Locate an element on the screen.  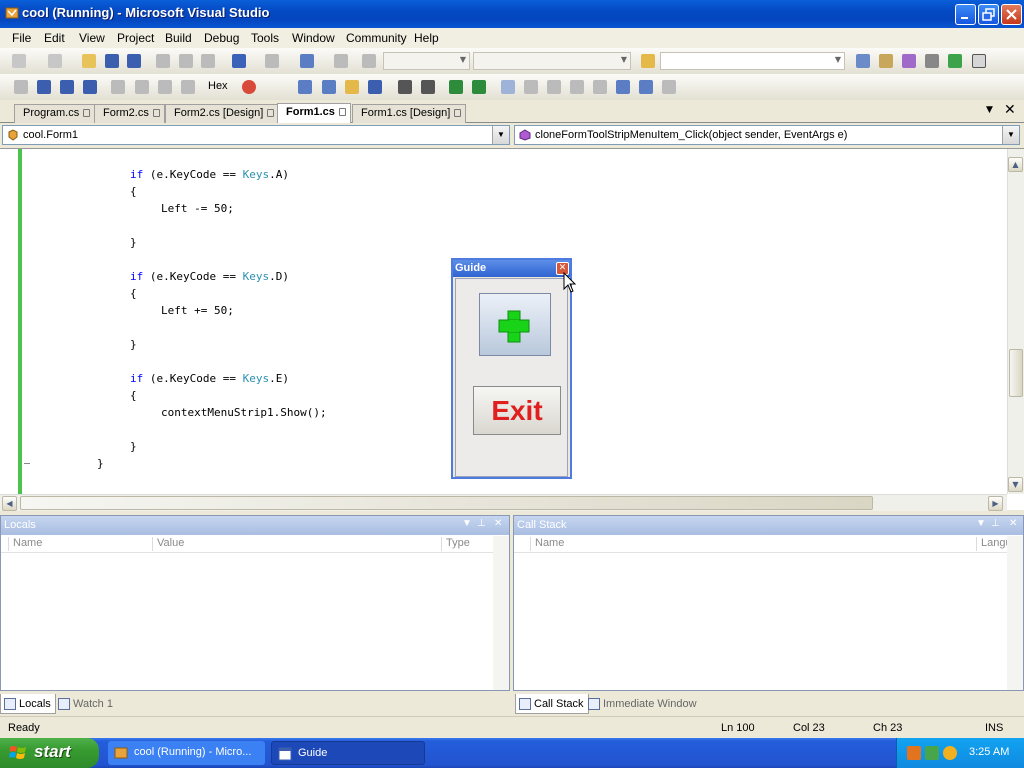
step-over-icon is located at coordinates (165, 87).